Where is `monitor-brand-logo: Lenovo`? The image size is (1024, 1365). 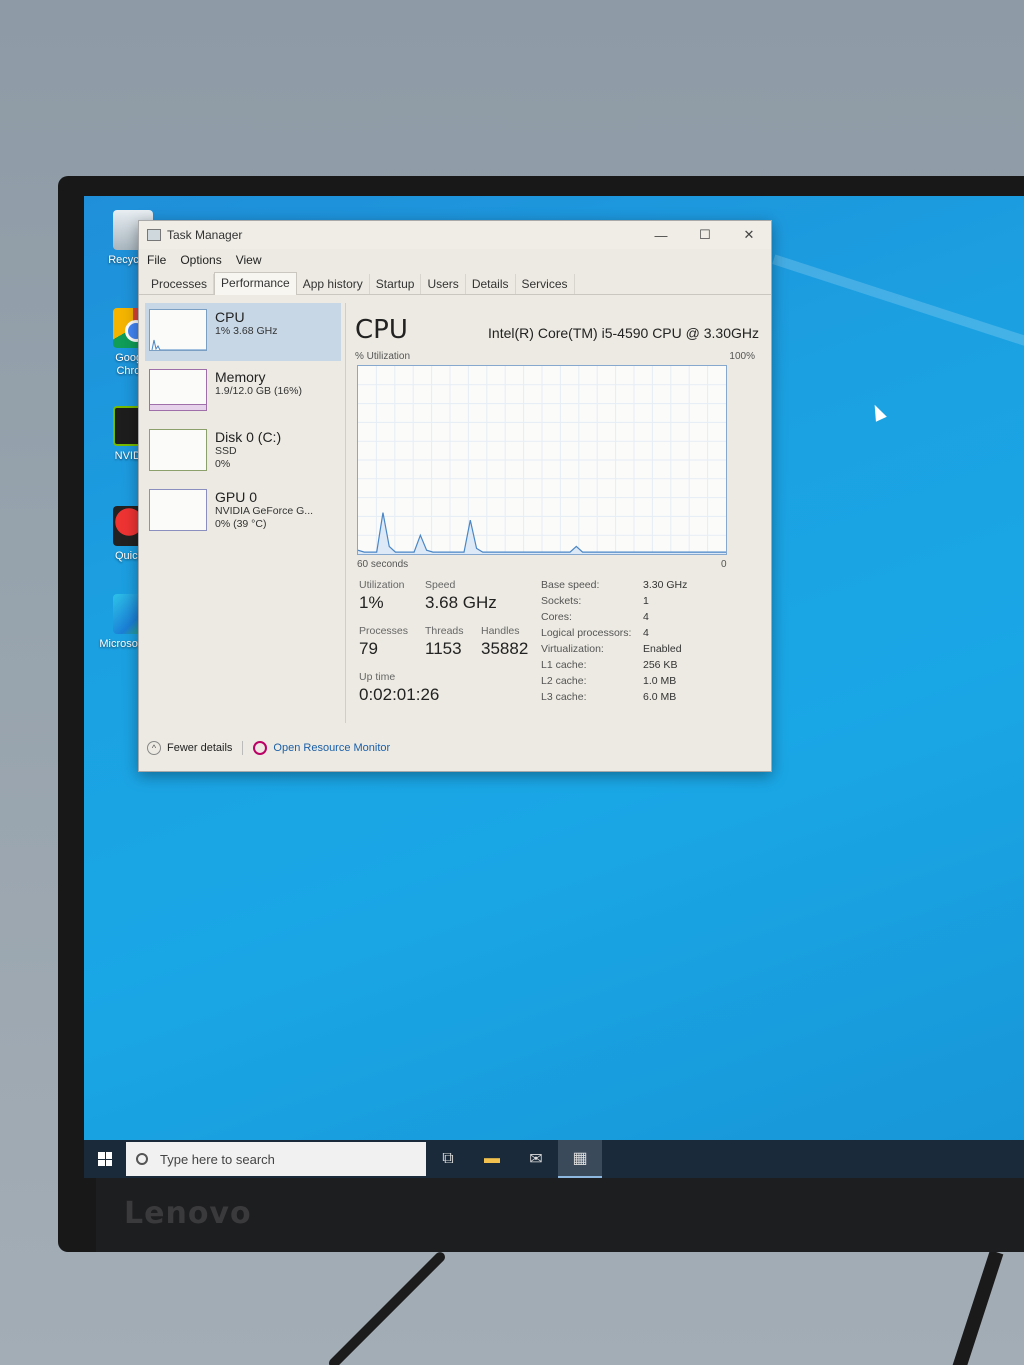
monitor-brand-logo: Lenovo is located at coordinates (188, 1213).